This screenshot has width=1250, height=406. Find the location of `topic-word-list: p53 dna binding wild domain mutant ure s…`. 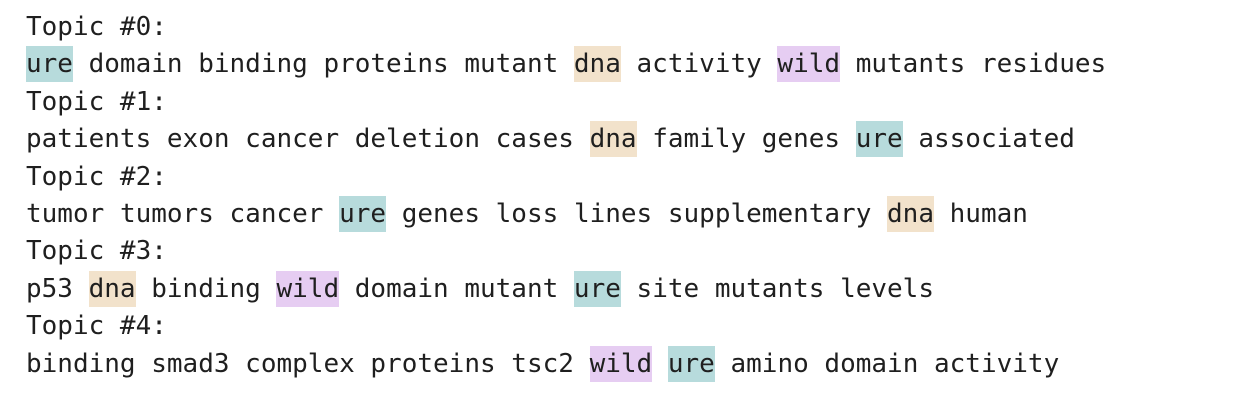

topic-word-list: p53 dna binding wild domain mutant ure s… is located at coordinates (566, 289).